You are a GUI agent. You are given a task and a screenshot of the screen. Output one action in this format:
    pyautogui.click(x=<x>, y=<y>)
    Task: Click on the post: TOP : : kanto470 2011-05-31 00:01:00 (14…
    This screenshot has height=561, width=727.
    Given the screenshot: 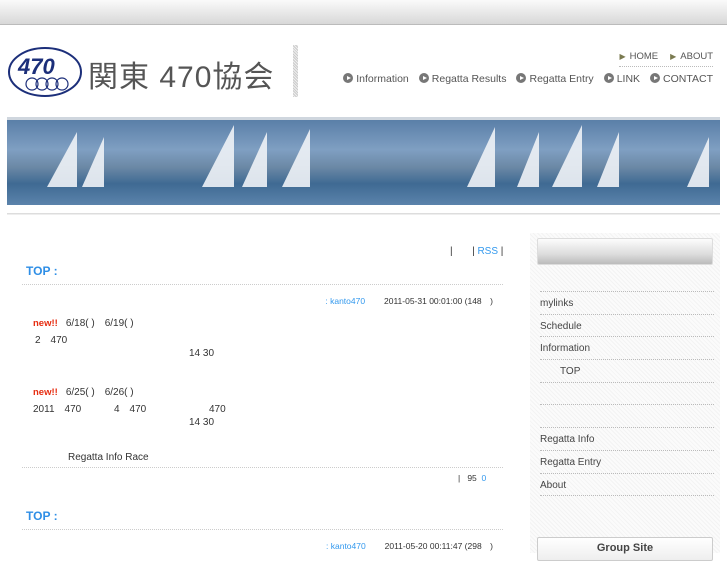 What is the action you would take?
    pyautogui.click(x=262, y=285)
    